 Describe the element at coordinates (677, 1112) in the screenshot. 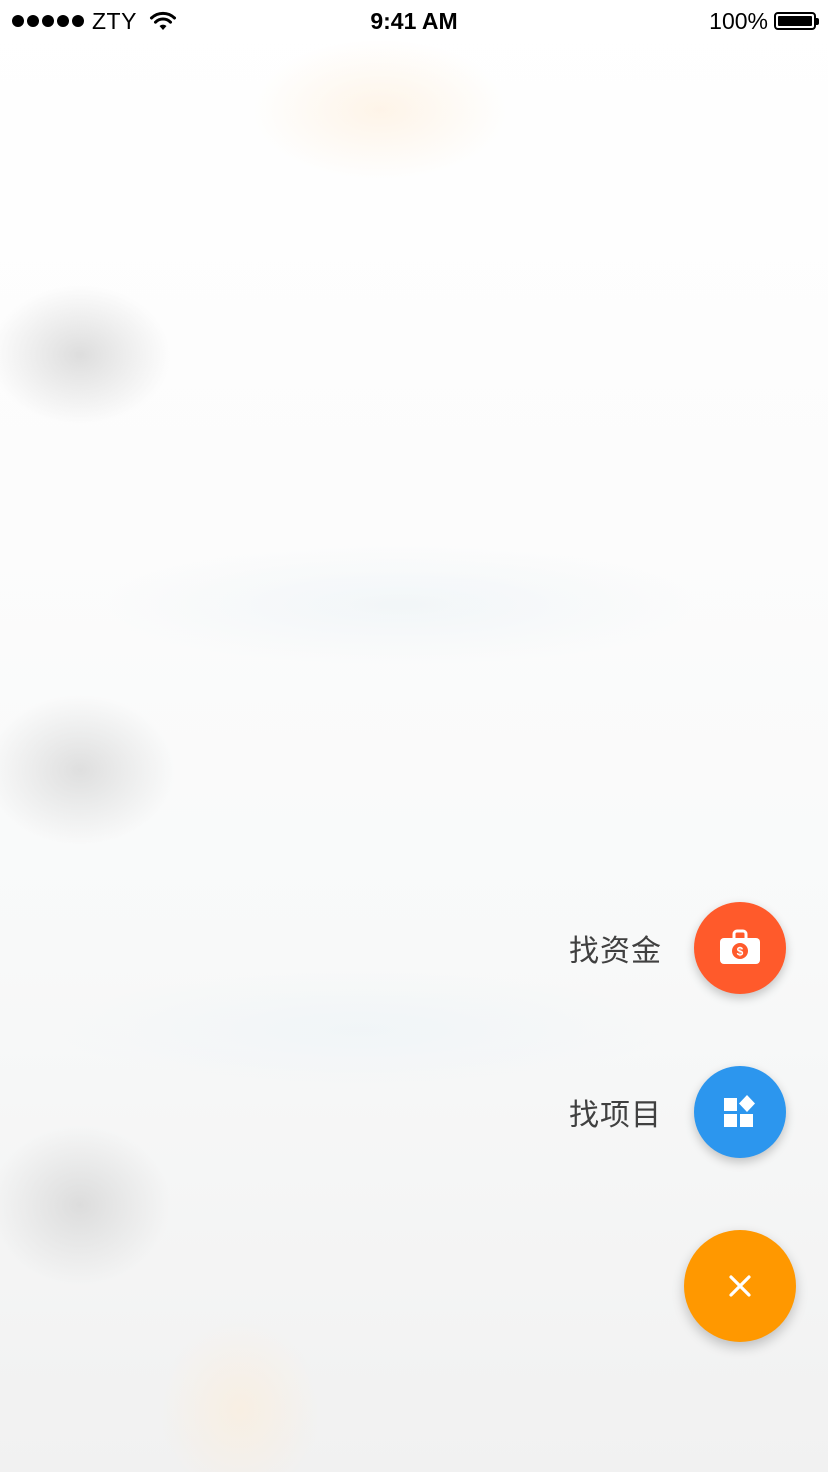

I see `find-projects-action: 找项目` at that location.